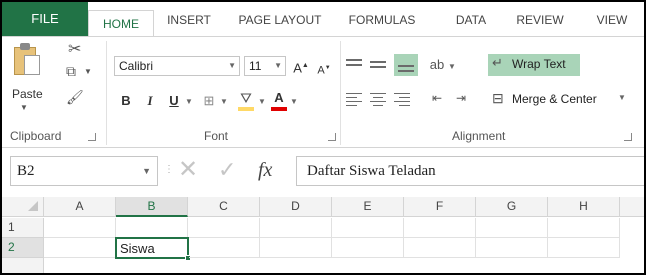 The height and width of the screenshot is (275, 646). I want to click on tab-insert: INSERT, so click(189, 23).